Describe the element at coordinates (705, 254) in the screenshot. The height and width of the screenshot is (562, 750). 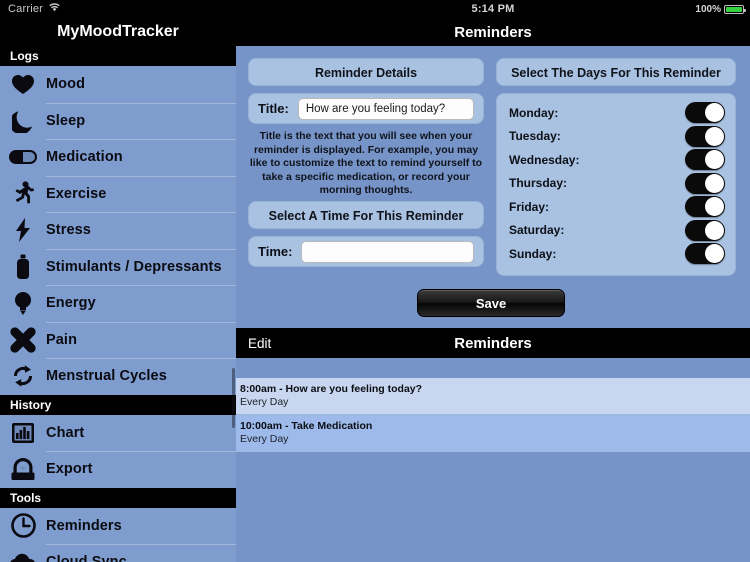
I see `day-toggle-sunday` at that location.